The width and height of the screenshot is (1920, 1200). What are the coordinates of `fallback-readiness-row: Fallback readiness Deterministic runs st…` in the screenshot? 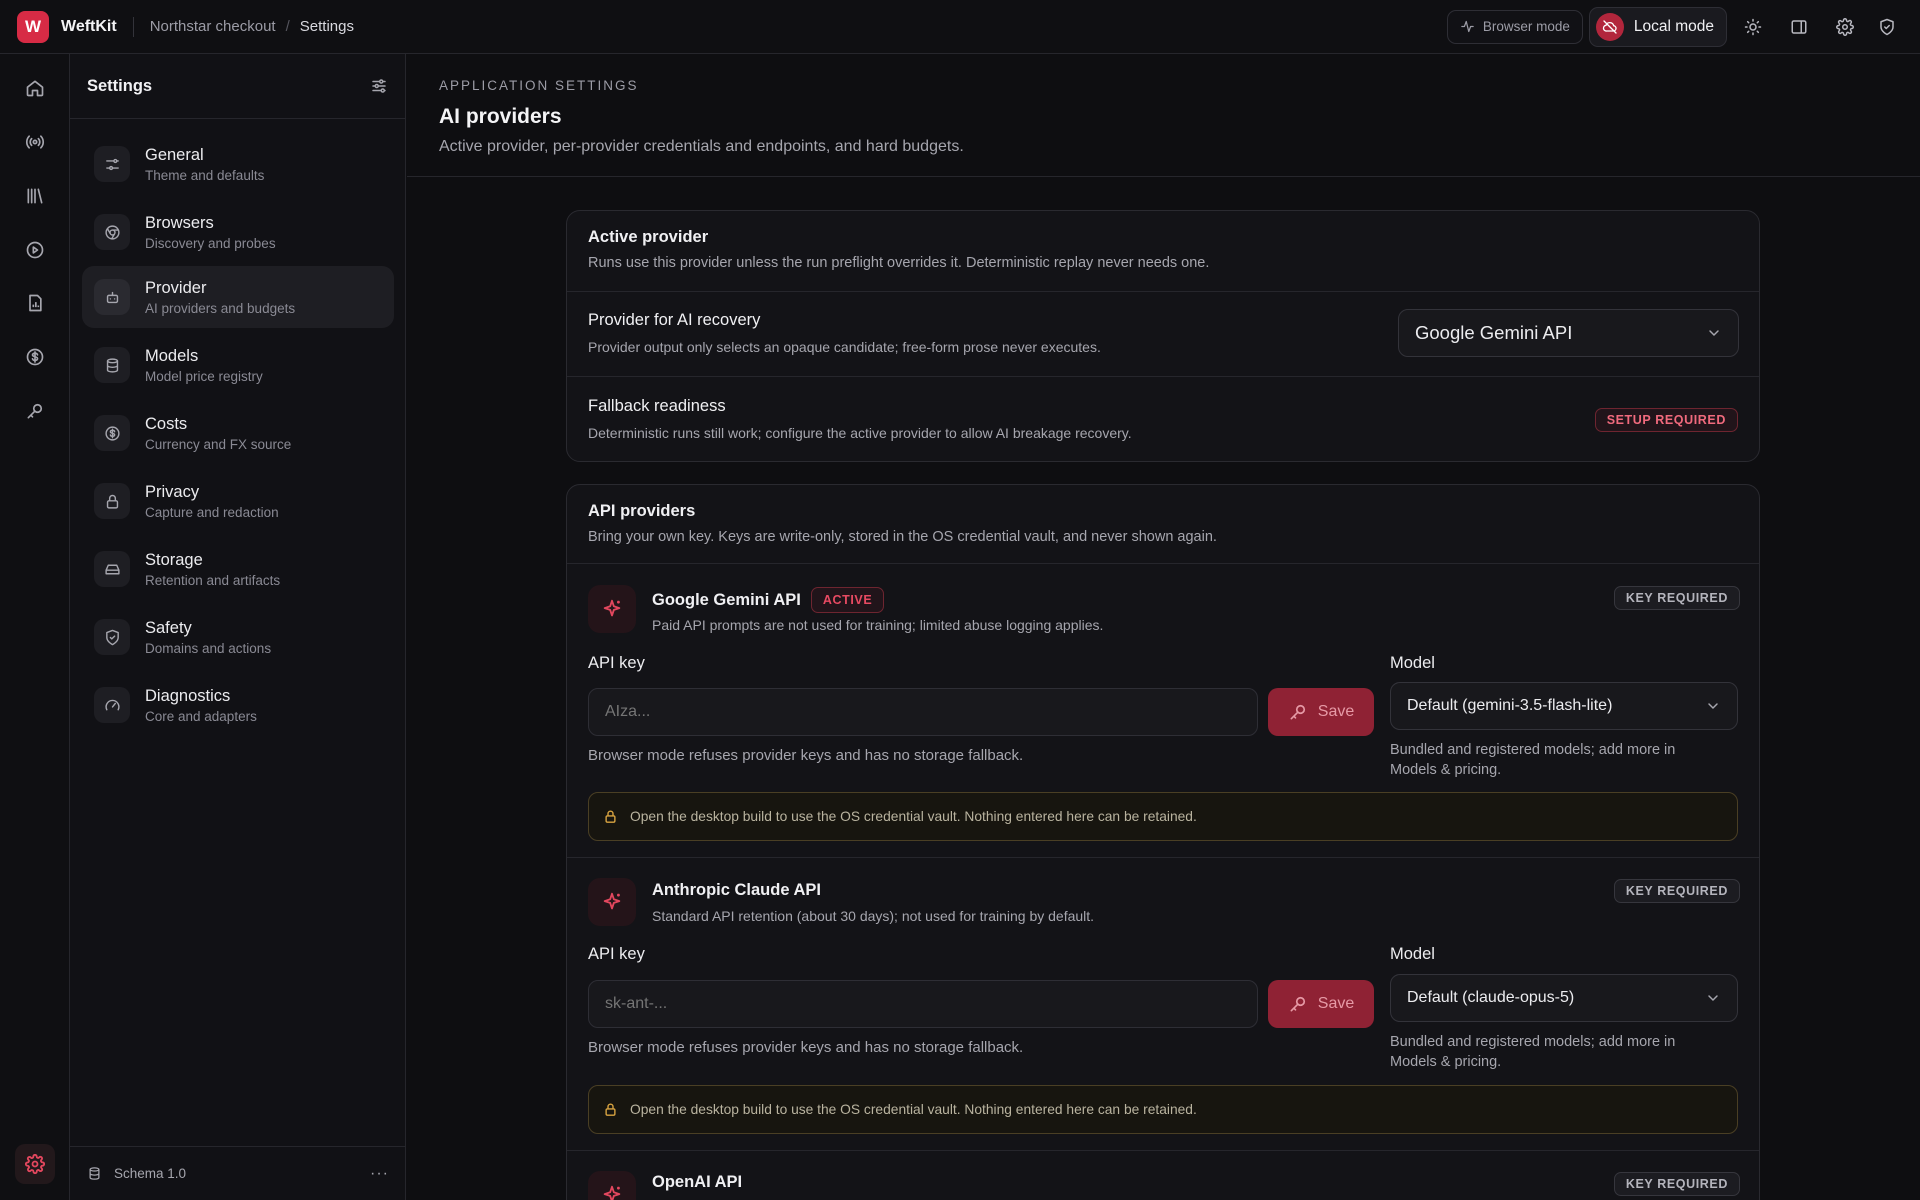 It's located at (1163, 419).